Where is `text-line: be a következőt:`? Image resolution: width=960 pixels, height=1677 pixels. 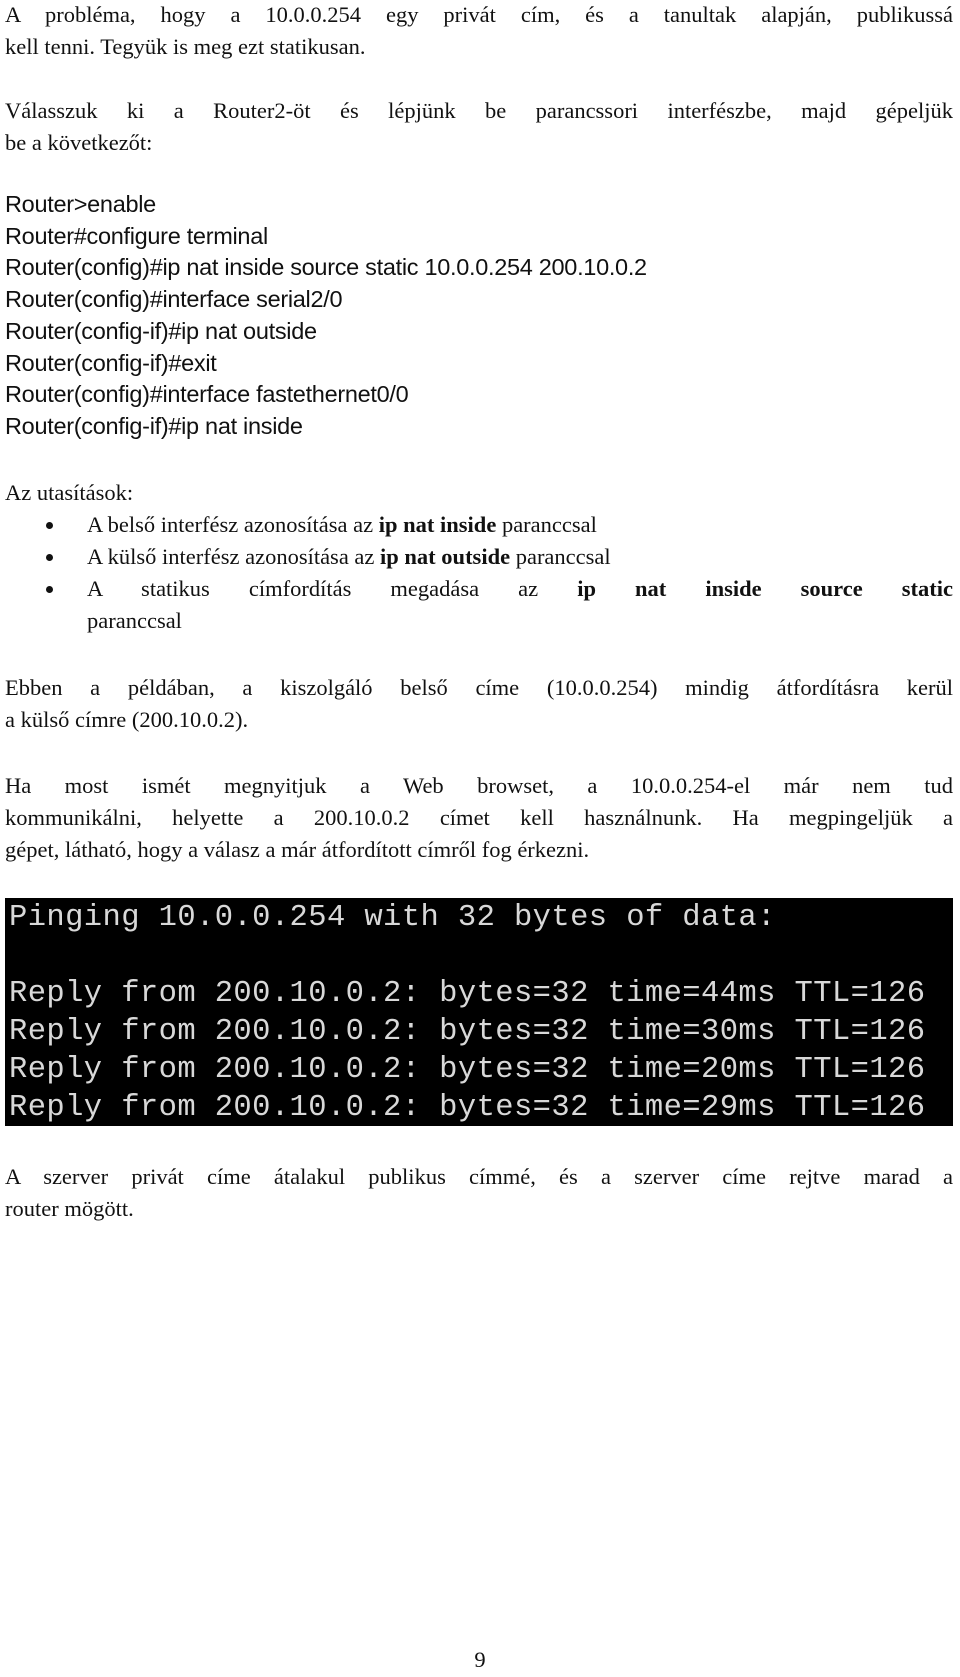 text-line: be a következőt: is located at coordinates (79, 142).